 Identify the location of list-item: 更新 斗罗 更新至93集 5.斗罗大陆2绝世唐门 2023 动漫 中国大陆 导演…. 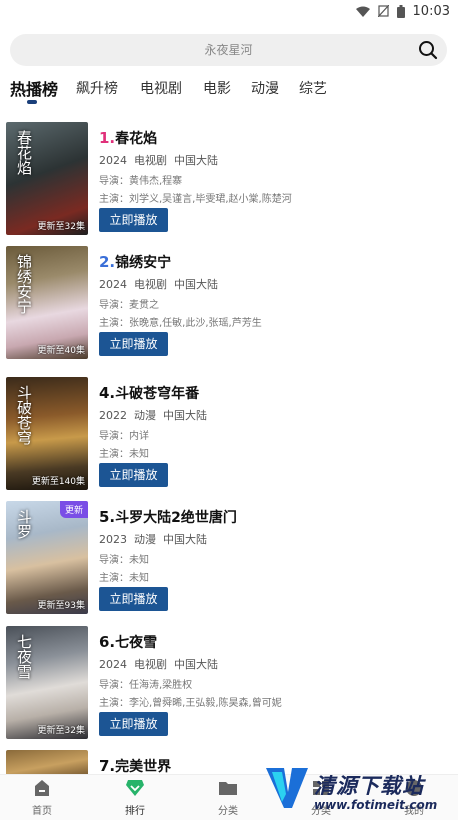
(229, 553).